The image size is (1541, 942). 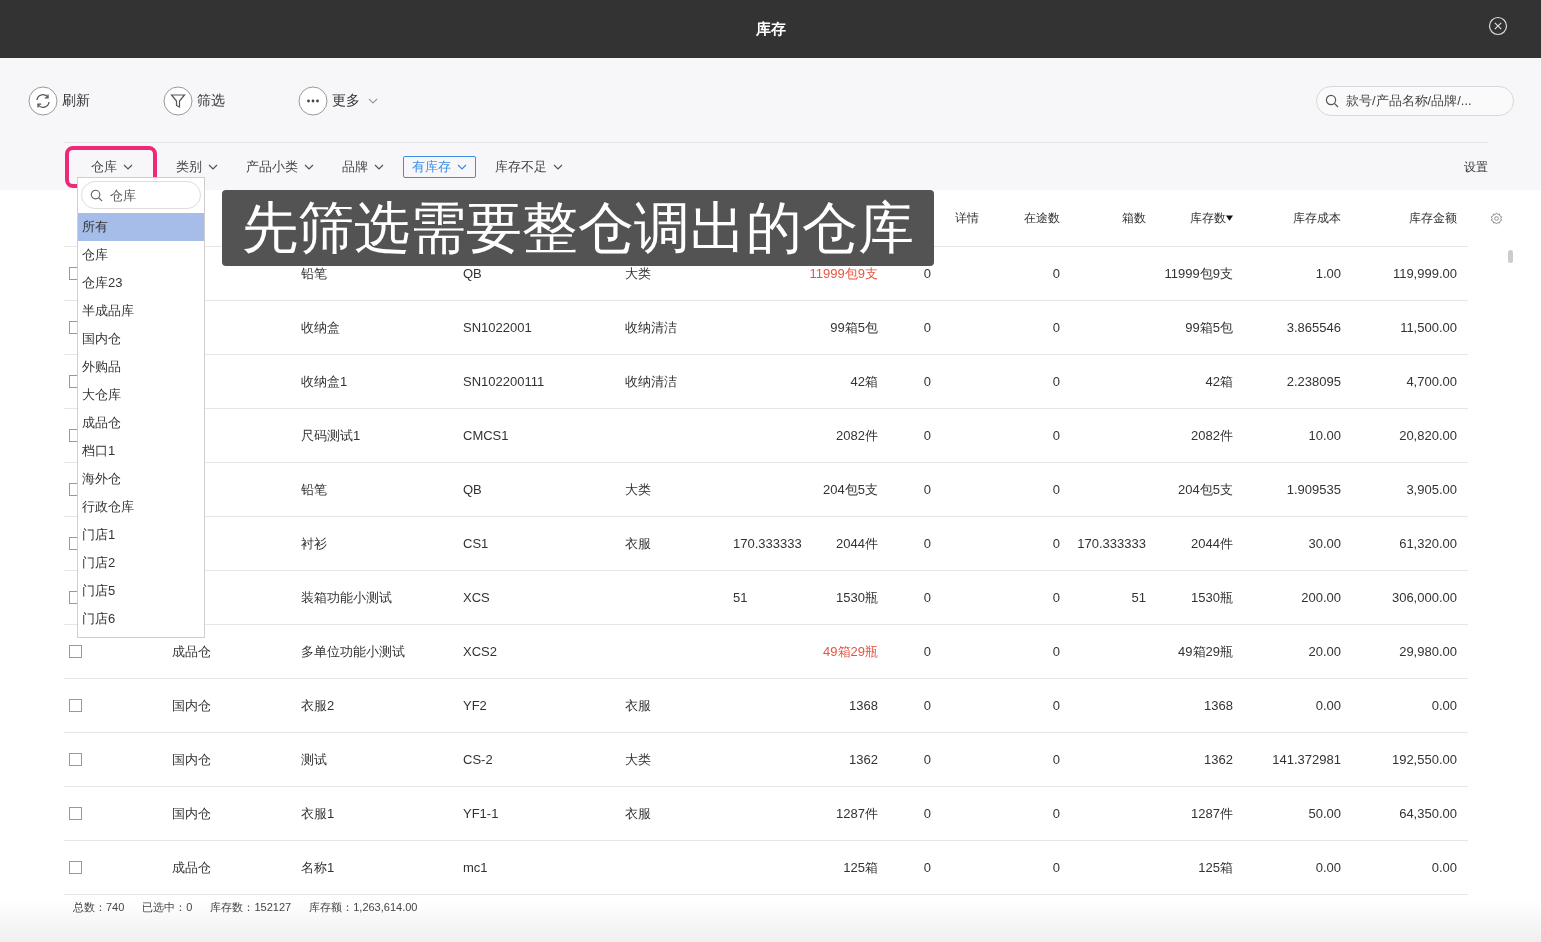 What do you see at coordinates (99, 907) in the screenshot?
I see `summary-text: 总数：740` at bounding box center [99, 907].